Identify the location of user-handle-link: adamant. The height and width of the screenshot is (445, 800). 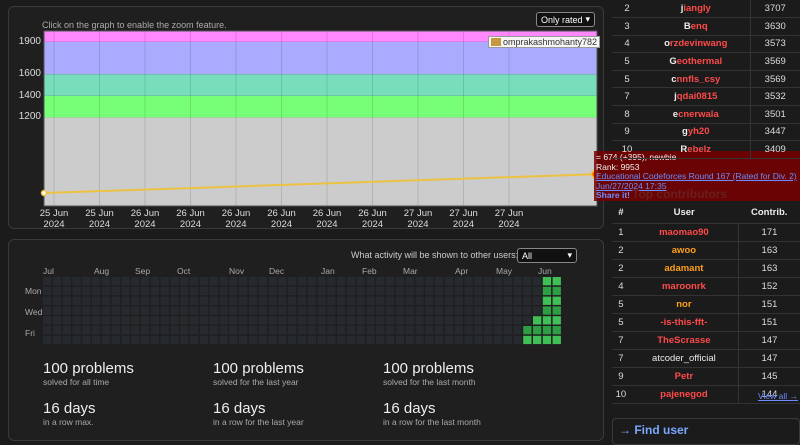
(684, 268).